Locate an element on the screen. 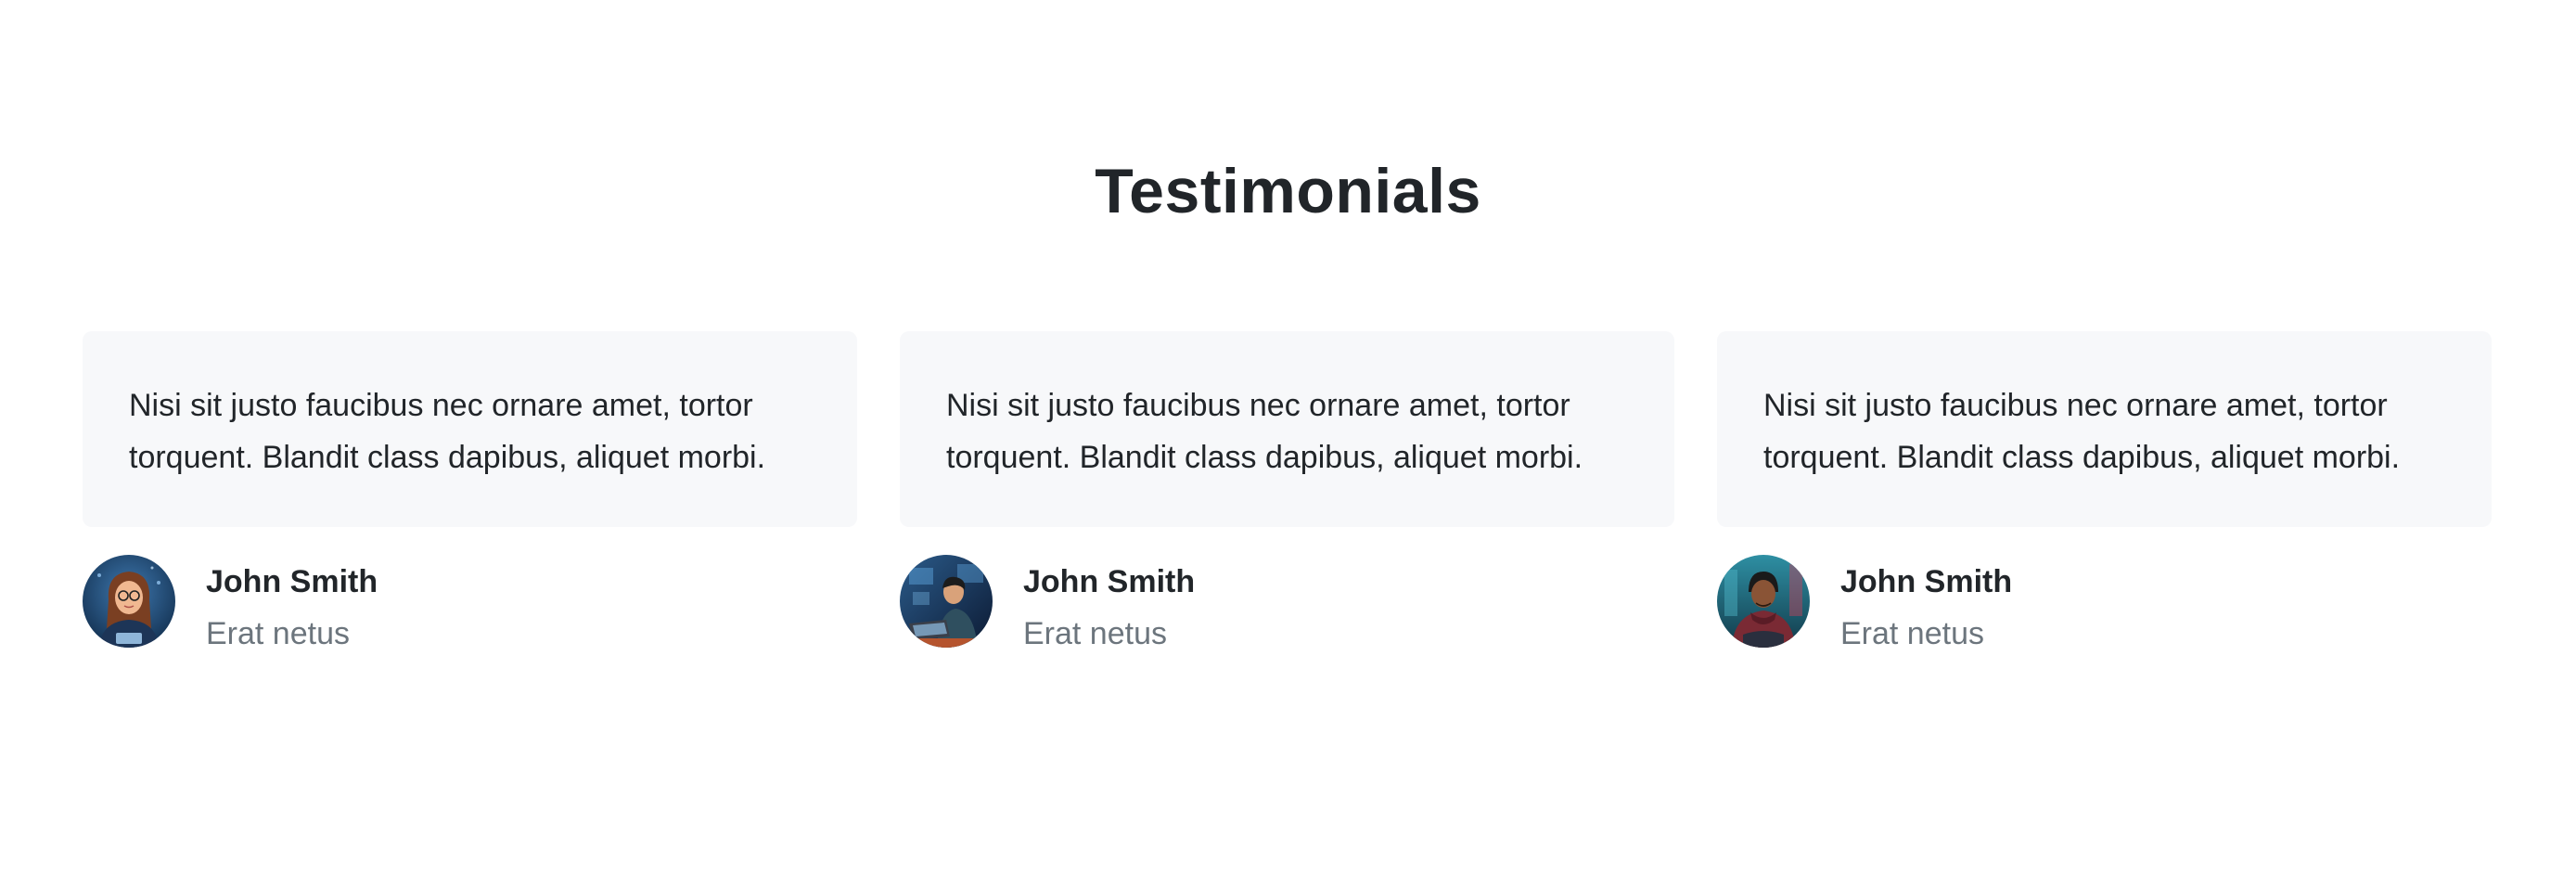 This screenshot has height=887, width=2576. man-at-laptop-avatar is located at coordinates (946, 601).